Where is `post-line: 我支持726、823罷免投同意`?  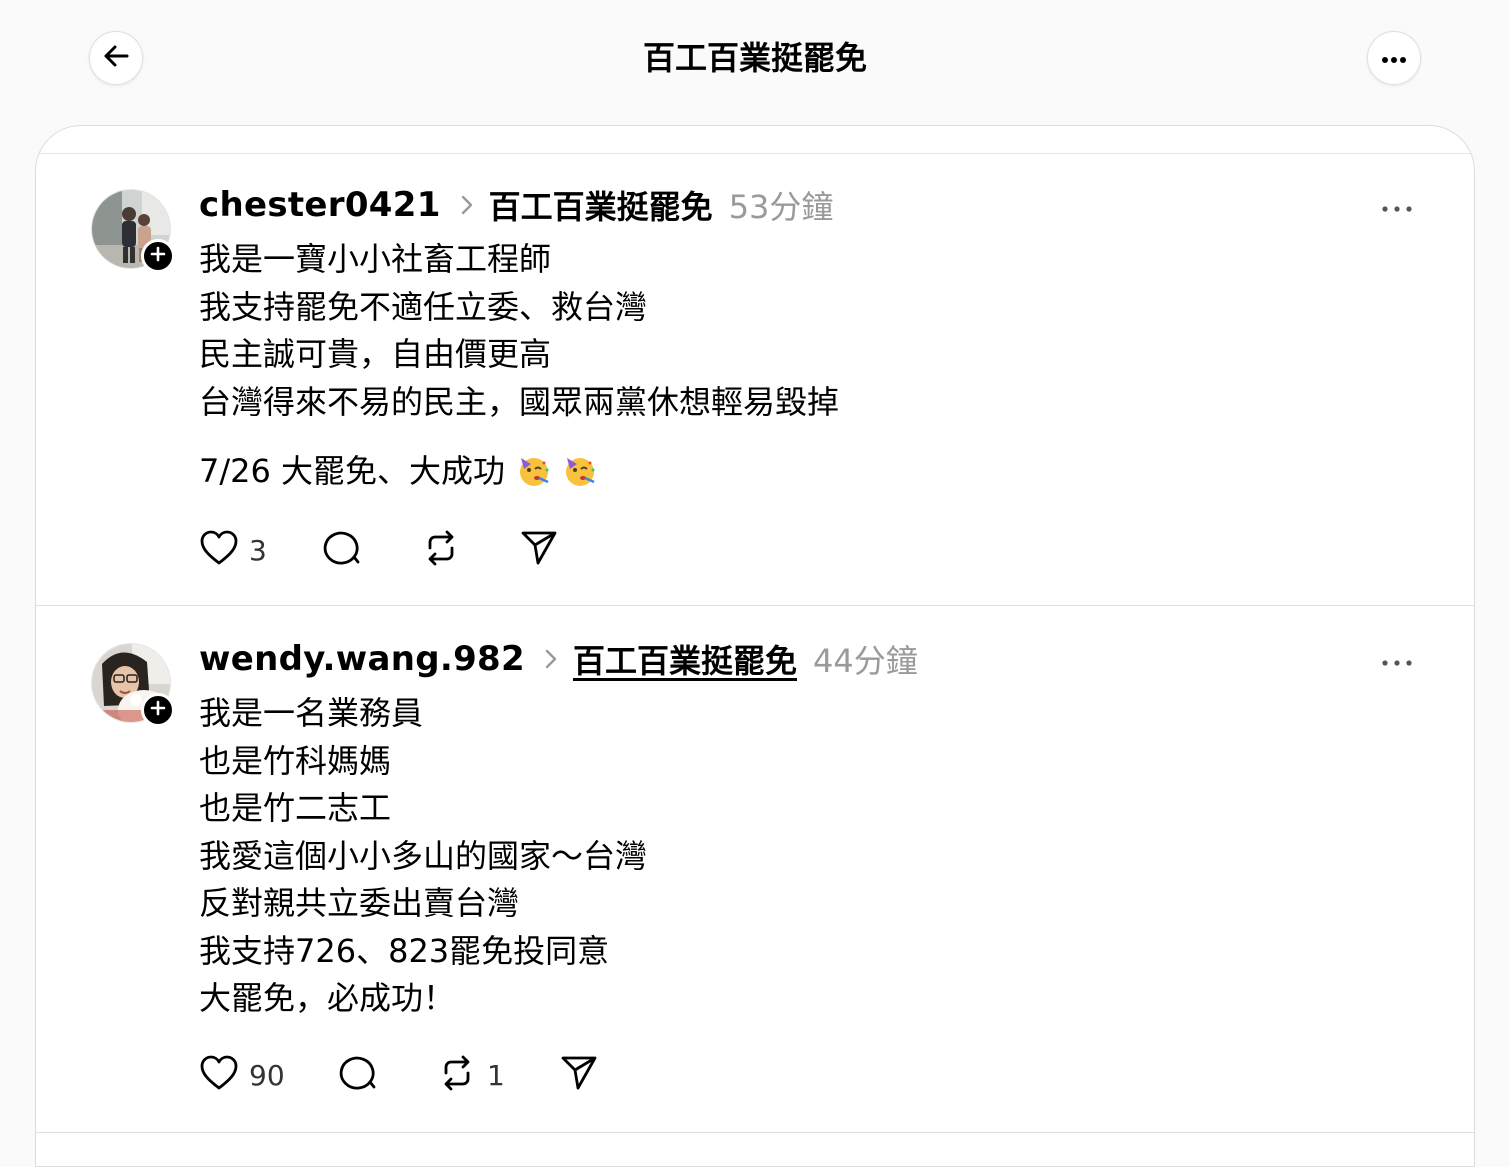
post-line: 我支持726、823罷免投同意 is located at coordinates (404, 950).